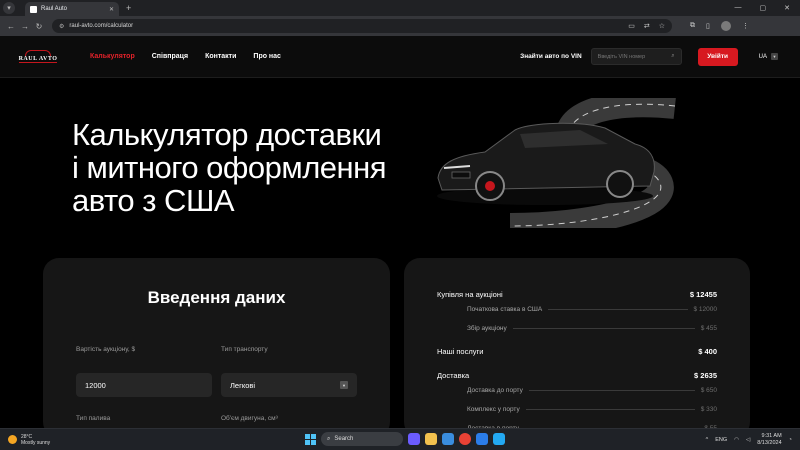 This screenshot has height=450, width=800. I want to click on to-port-label: Доставка до порту, so click(495, 390).